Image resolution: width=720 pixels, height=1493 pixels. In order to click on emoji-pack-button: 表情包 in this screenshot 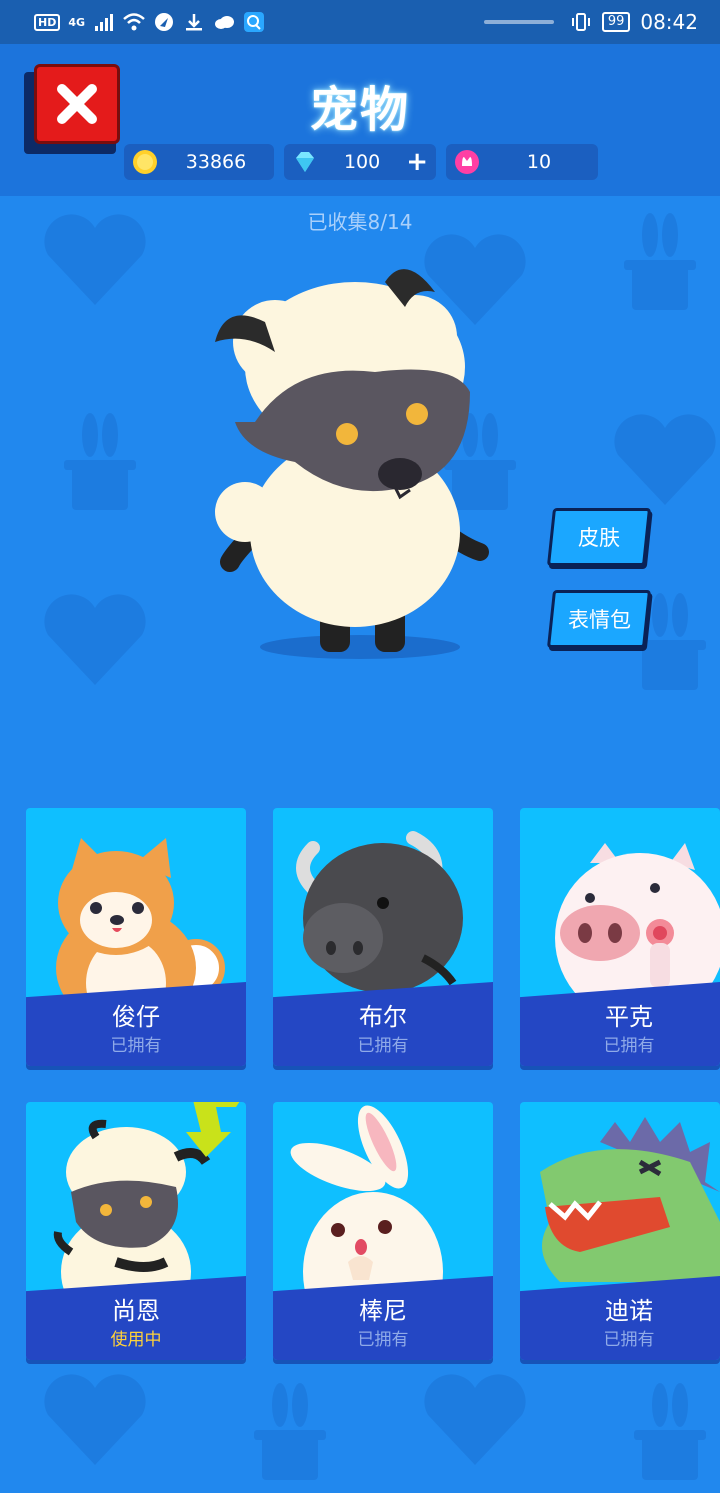, I will do `click(599, 619)`.